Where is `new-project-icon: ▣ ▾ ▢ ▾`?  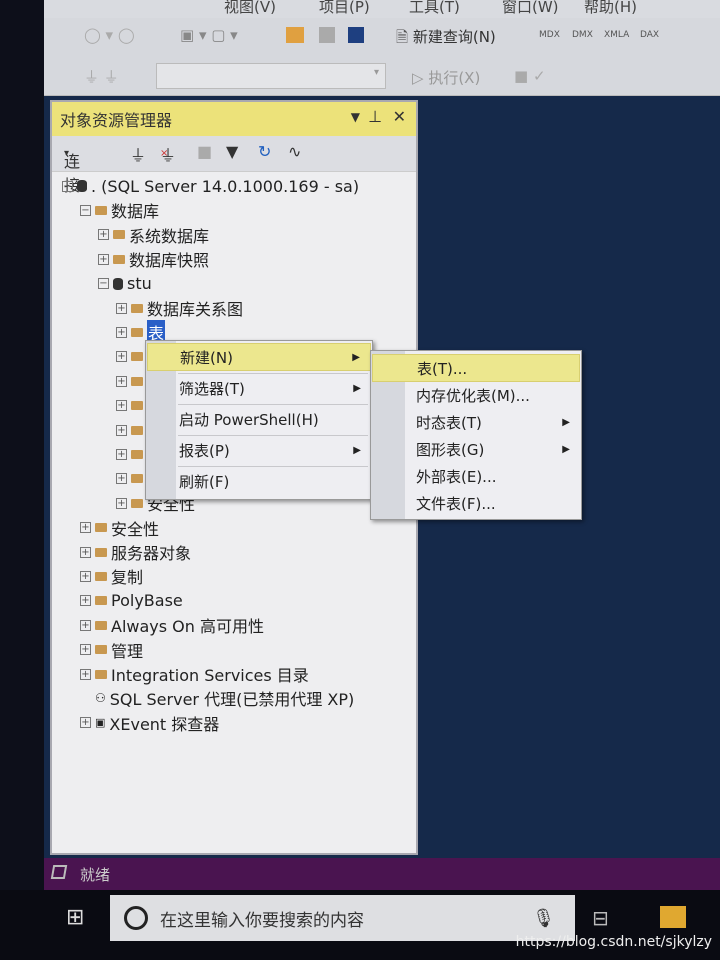 new-project-icon: ▣ ▾ ▢ ▾ is located at coordinates (209, 35).